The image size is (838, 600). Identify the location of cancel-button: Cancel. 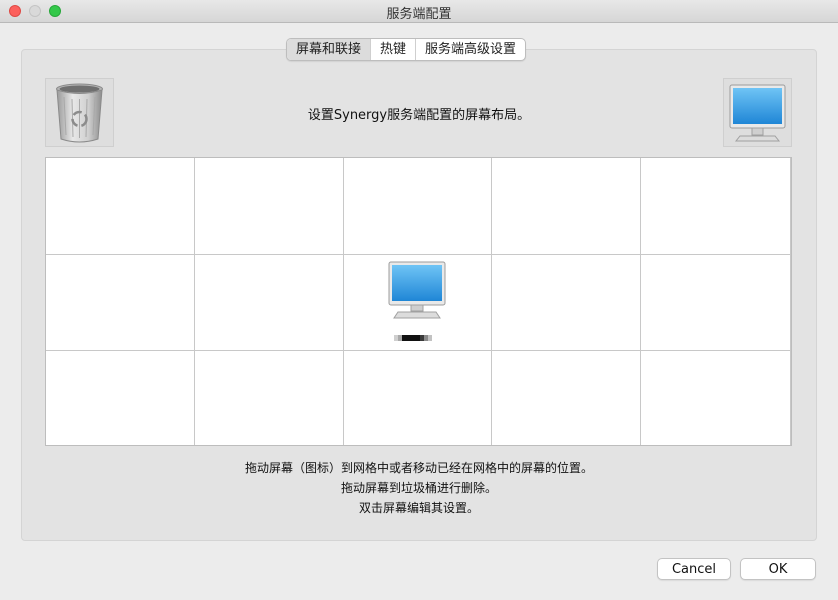
(694, 569).